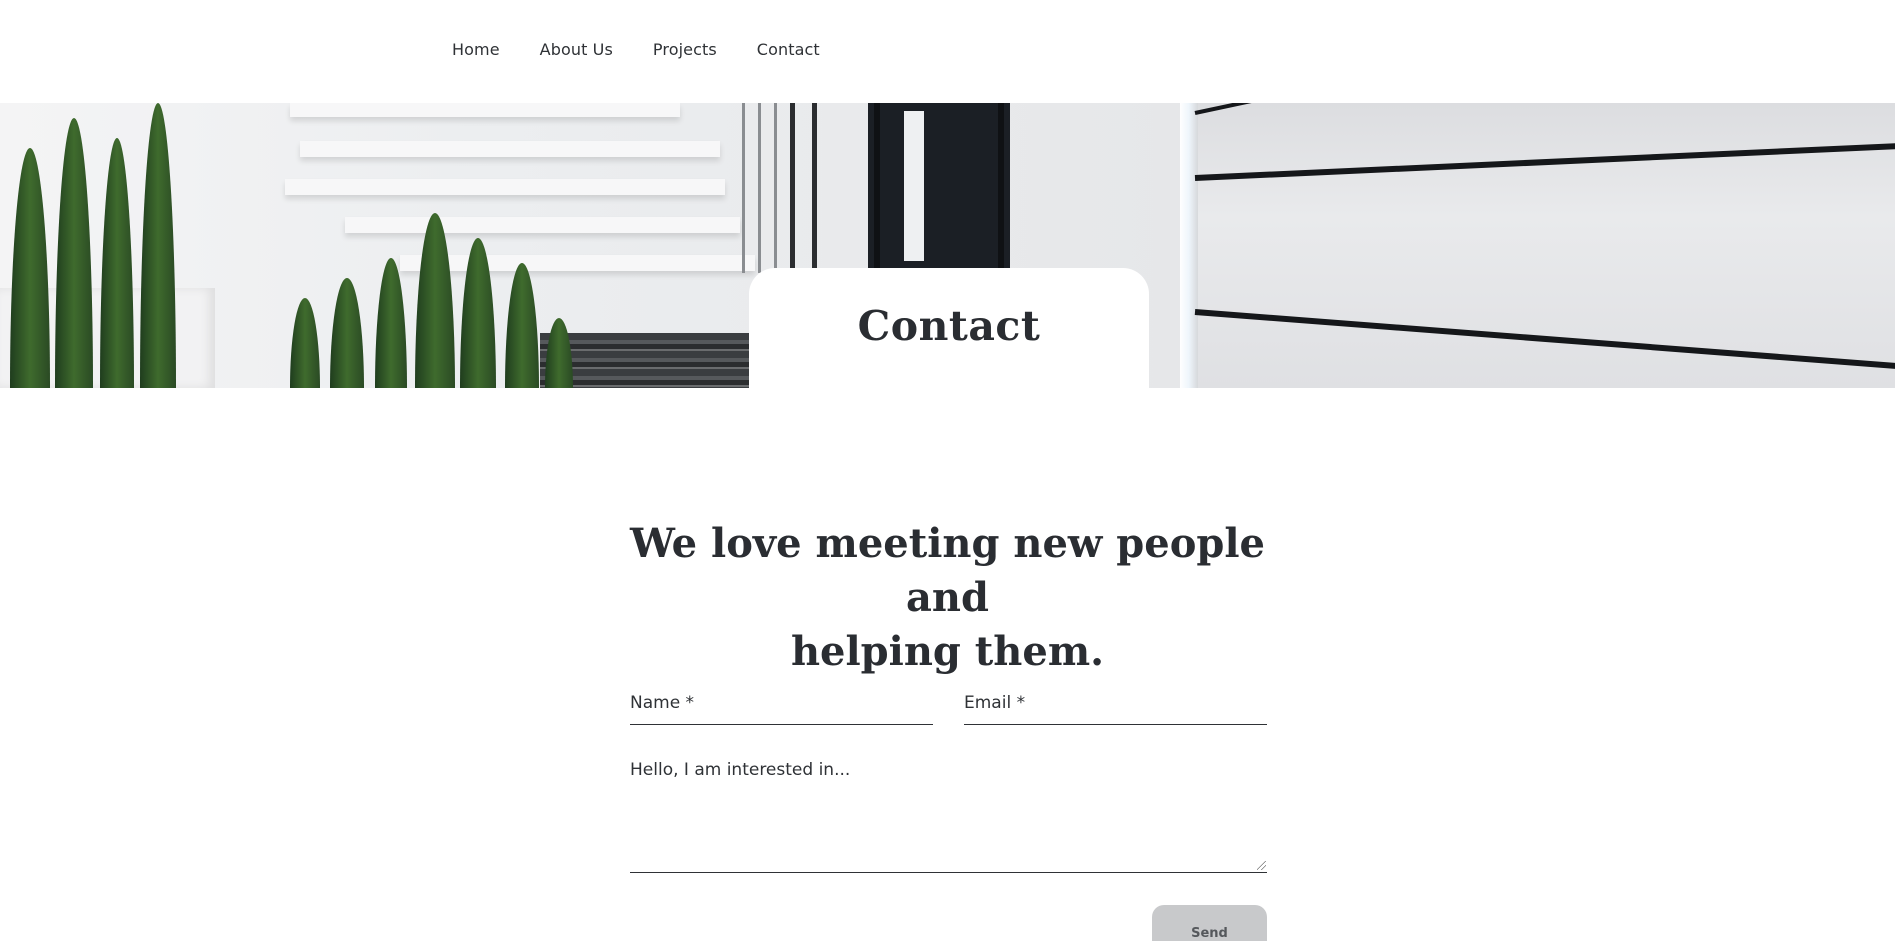  I want to click on name-field-label: Name *, so click(662, 703).